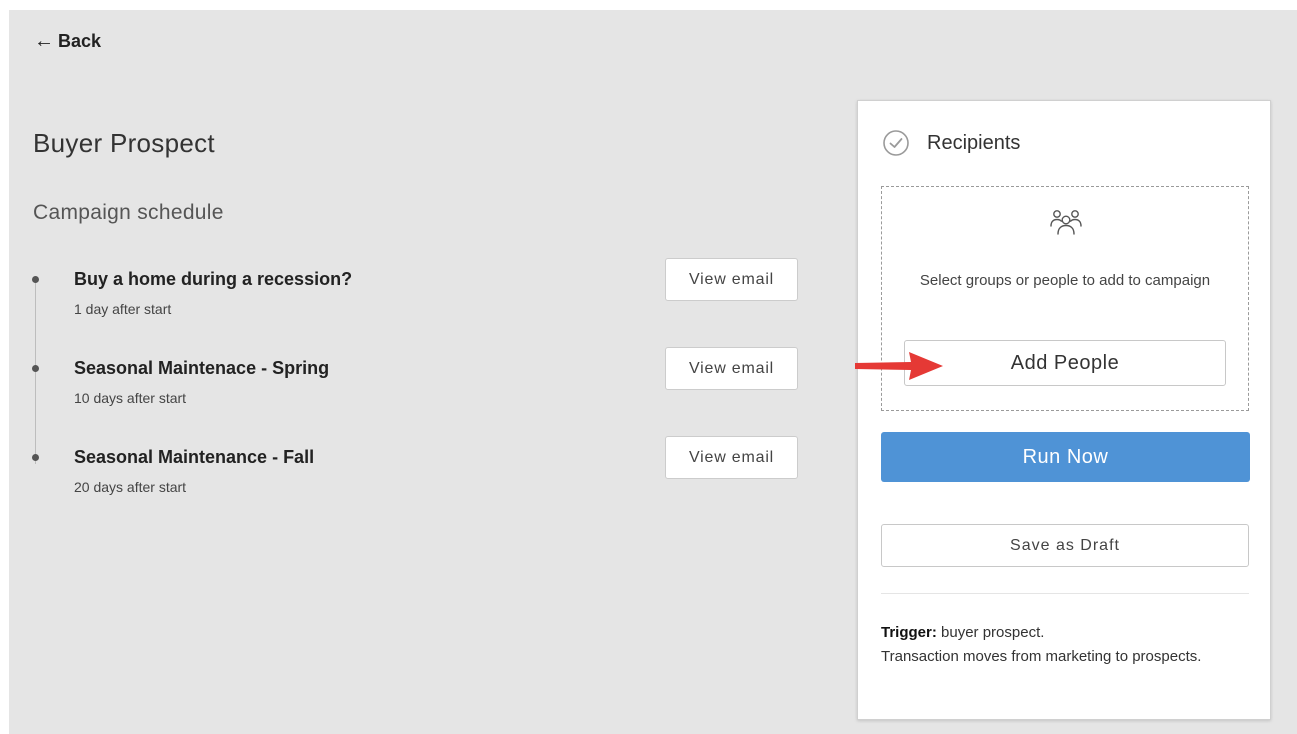 This screenshot has width=1297, height=734. Describe the element at coordinates (1065, 363) in the screenshot. I see `add-people-button: Add People` at that location.